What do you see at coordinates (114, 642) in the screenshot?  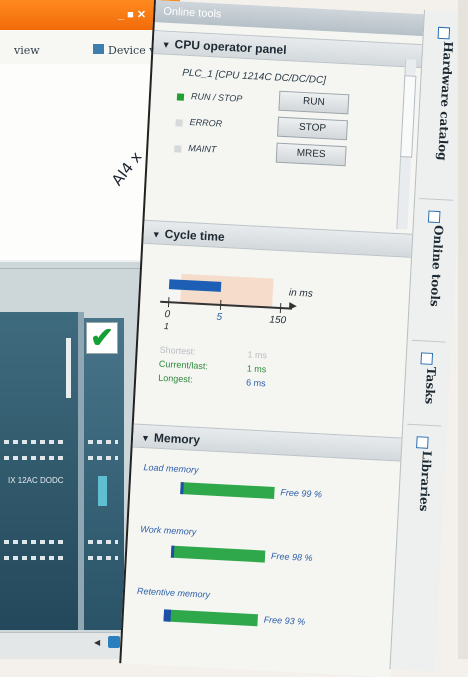 I see `navigation-icon` at bounding box center [114, 642].